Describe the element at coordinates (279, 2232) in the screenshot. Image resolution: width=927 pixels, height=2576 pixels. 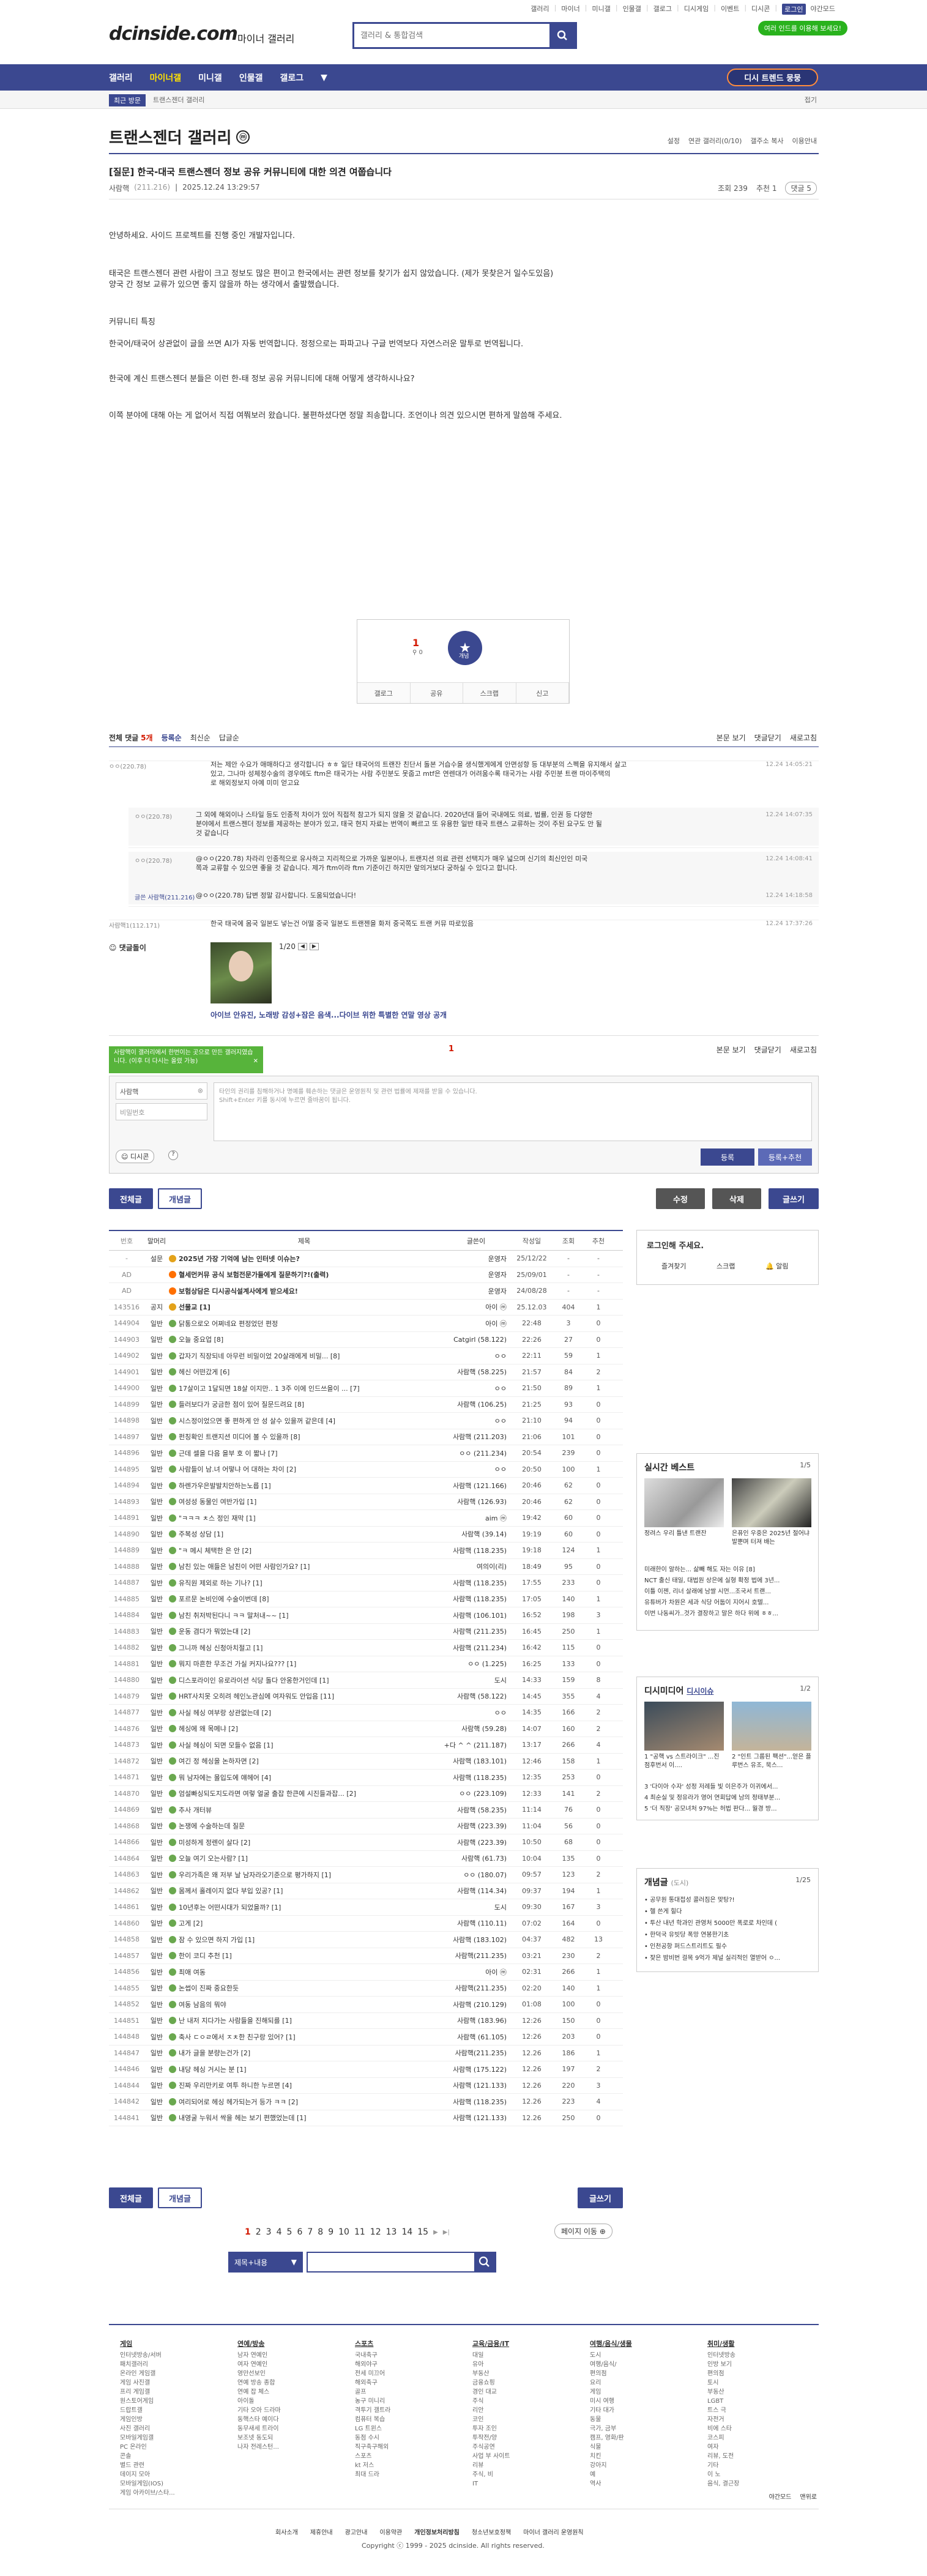
I see `page-link: 4` at that location.